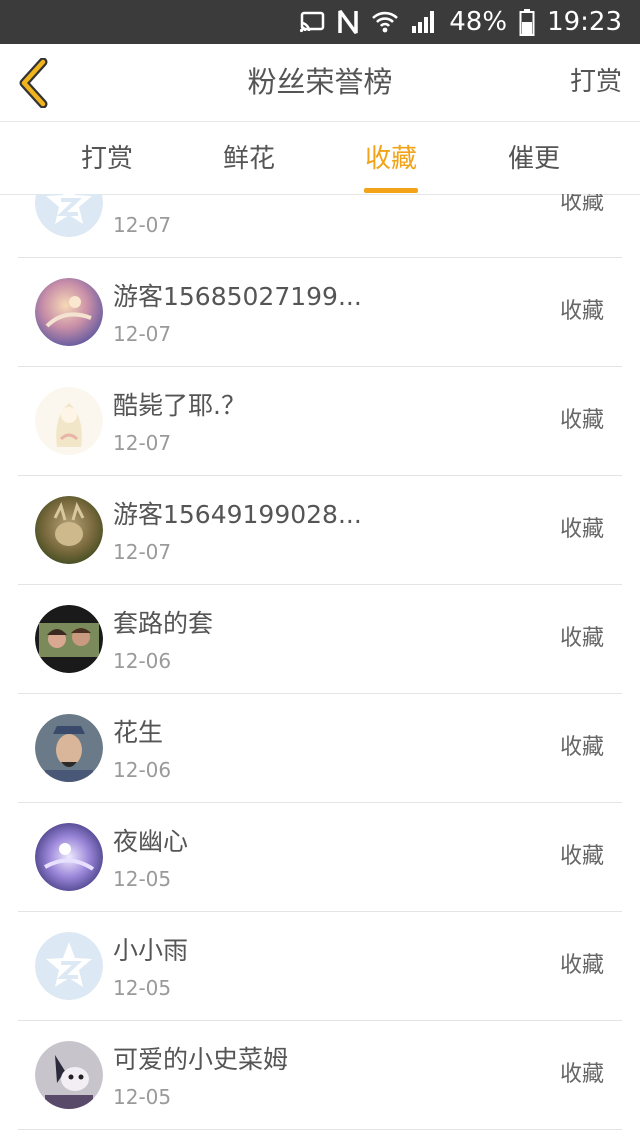 The image size is (640, 1138). I want to click on list-item: 游客15649199028... 12-07 收藏, so click(320, 530).